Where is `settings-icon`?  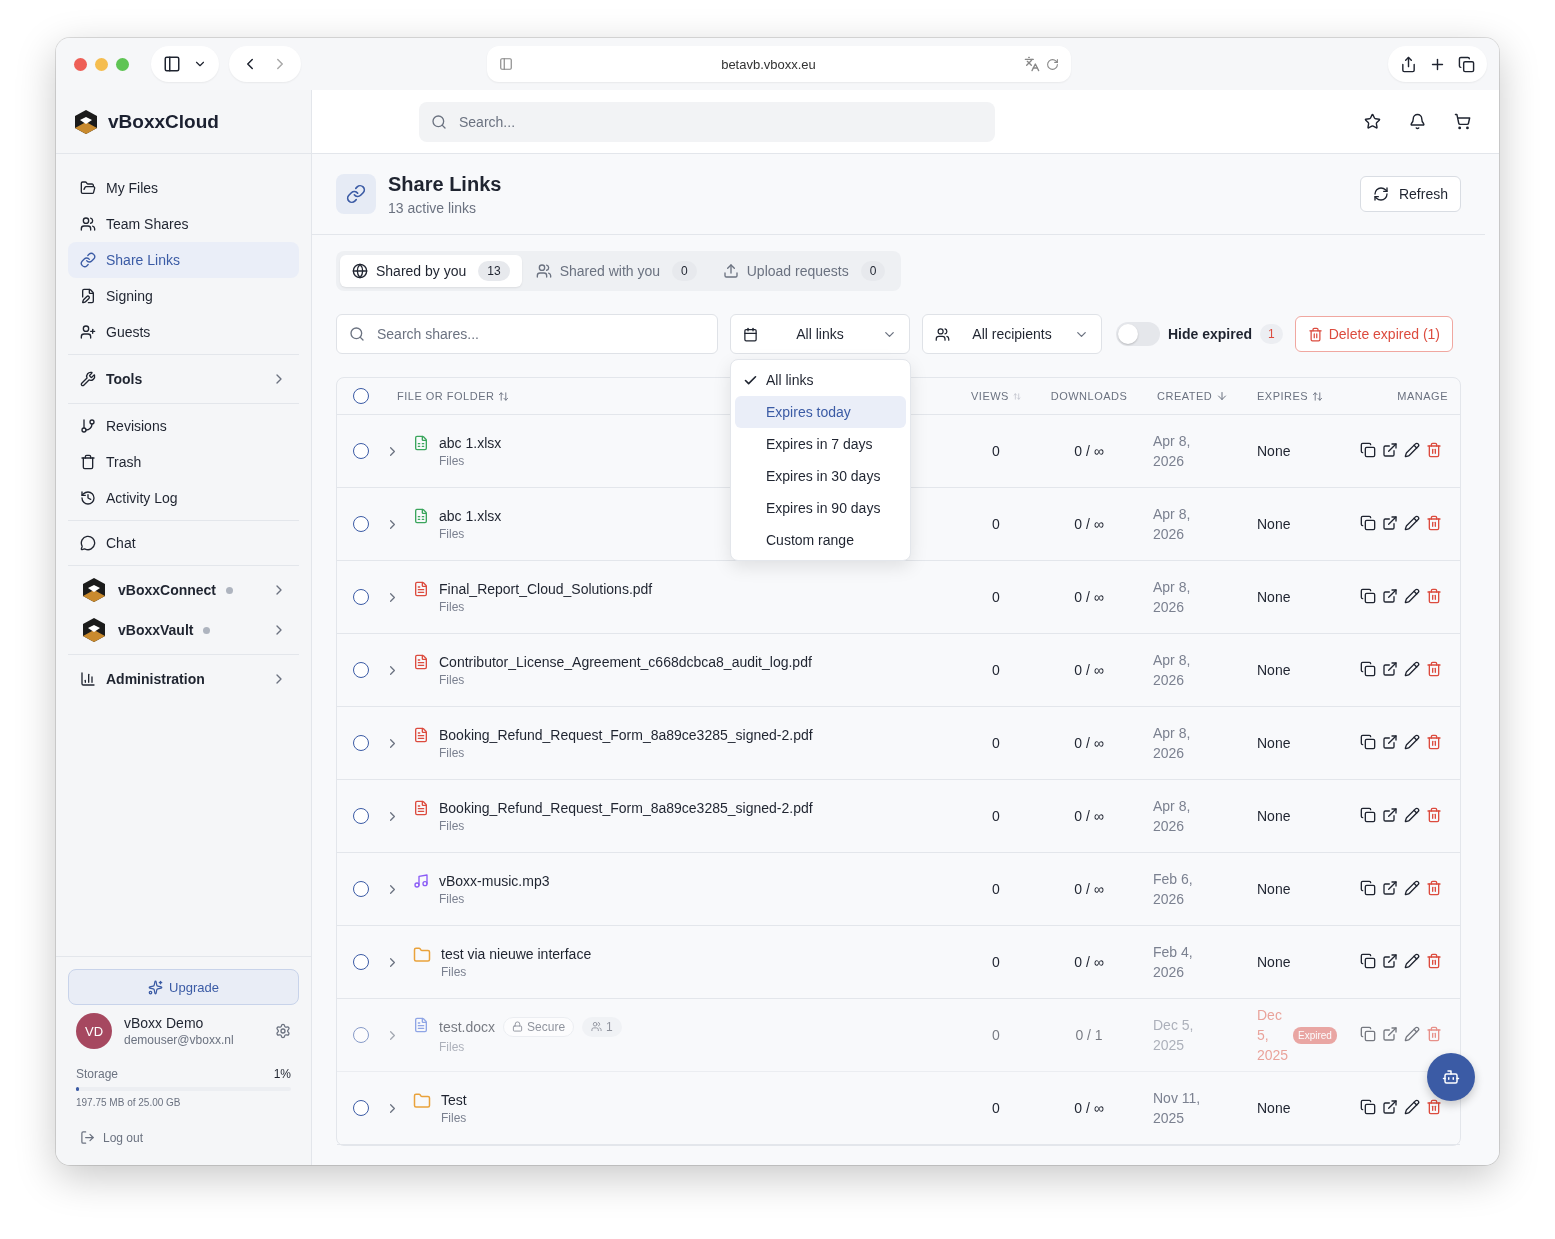
settings-icon is located at coordinates (283, 1031).